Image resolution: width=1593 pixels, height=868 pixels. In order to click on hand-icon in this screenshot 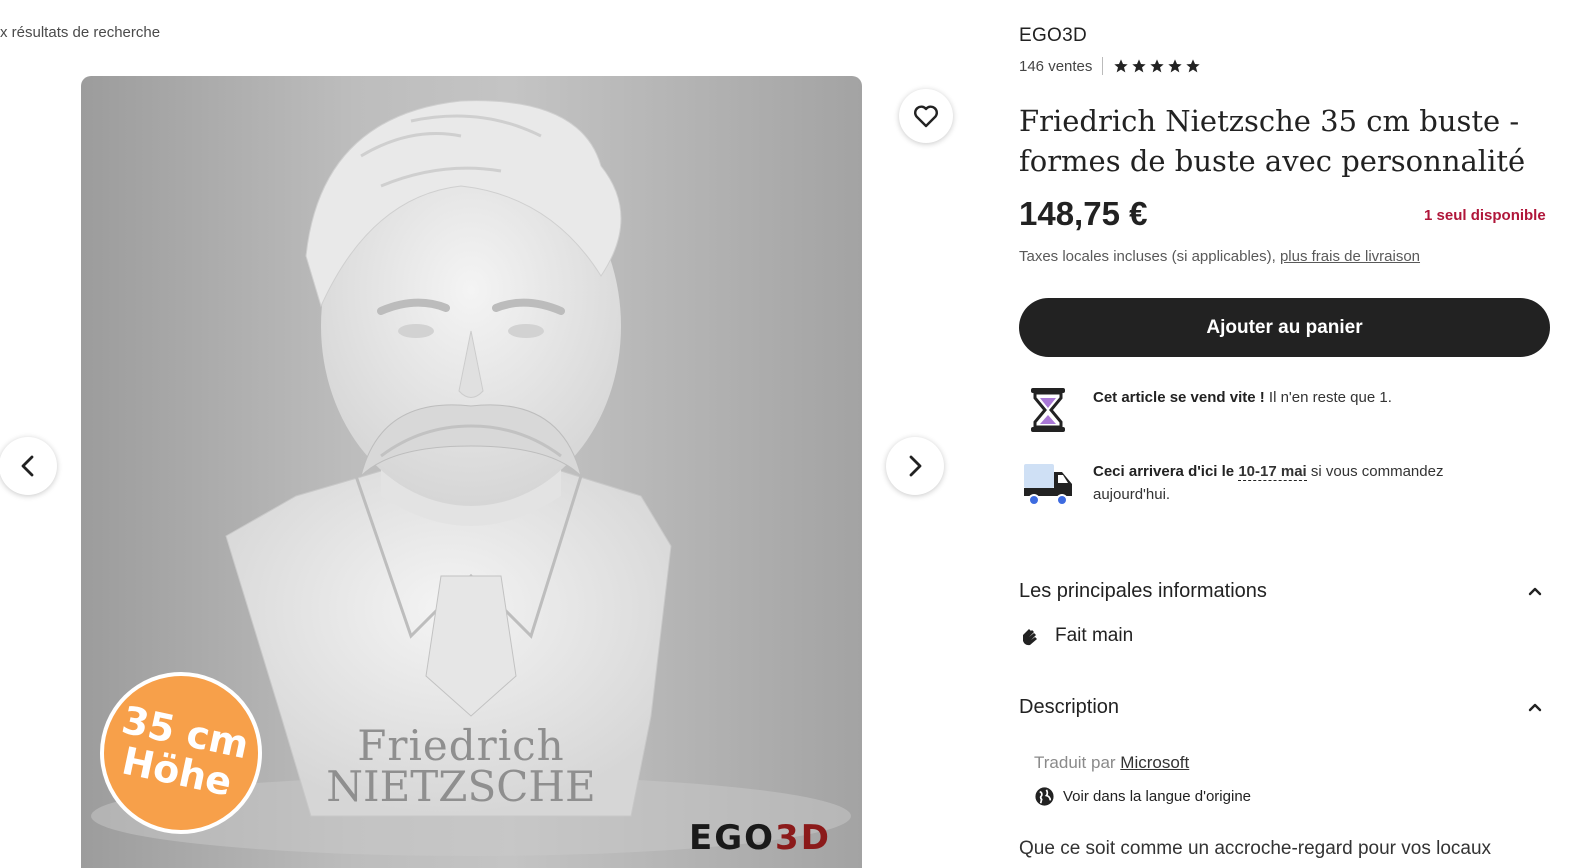, I will do `click(1030, 637)`.